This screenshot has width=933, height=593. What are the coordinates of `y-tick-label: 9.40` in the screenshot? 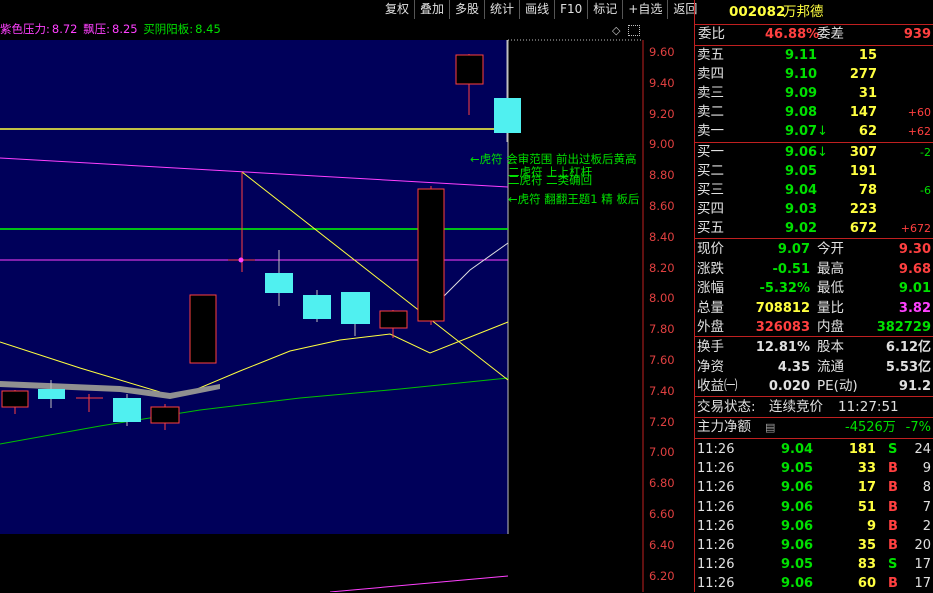 It's located at (662, 82).